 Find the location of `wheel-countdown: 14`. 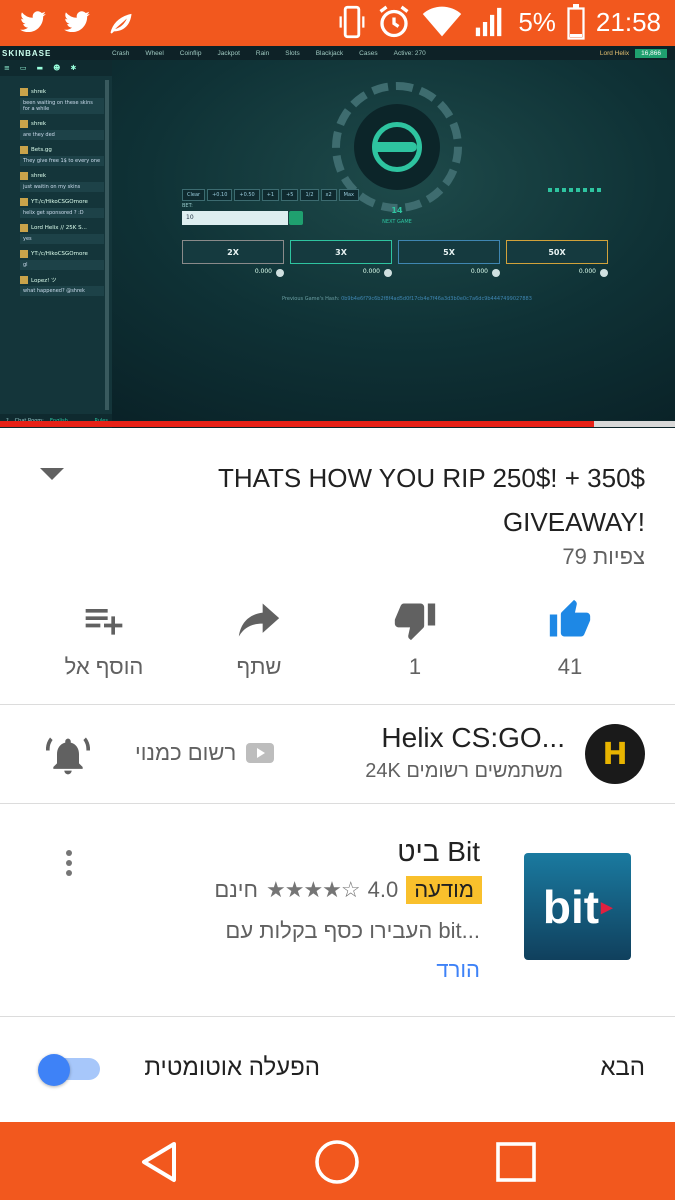

wheel-countdown: 14 is located at coordinates (397, 210).